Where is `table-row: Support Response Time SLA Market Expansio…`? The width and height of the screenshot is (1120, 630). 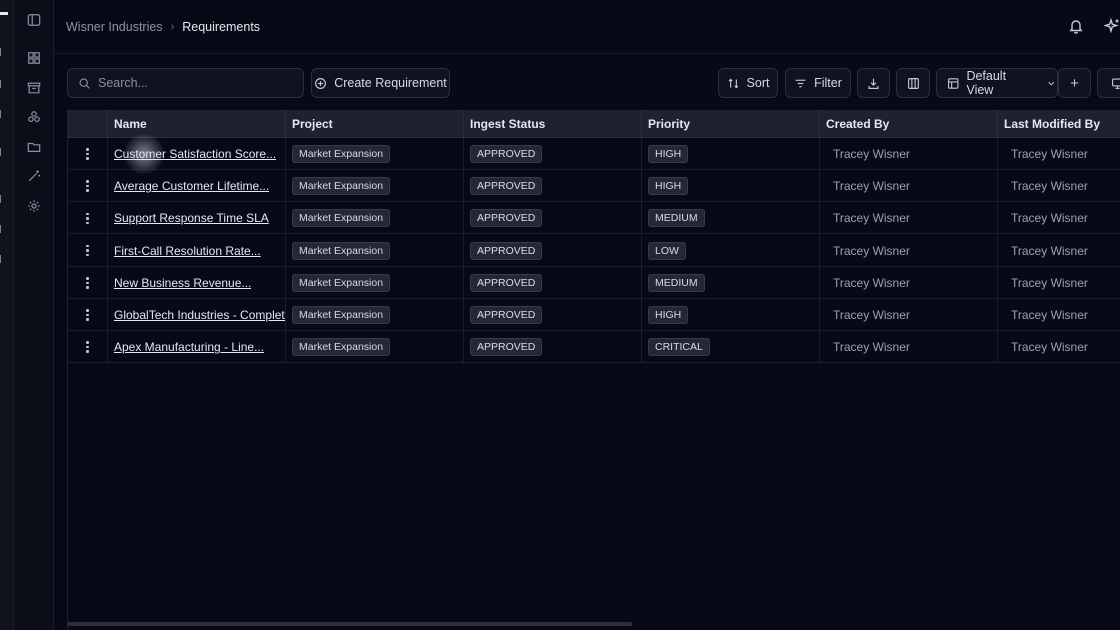
table-row: Support Response Time SLA Market Expansio… is located at coordinates (594, 218).